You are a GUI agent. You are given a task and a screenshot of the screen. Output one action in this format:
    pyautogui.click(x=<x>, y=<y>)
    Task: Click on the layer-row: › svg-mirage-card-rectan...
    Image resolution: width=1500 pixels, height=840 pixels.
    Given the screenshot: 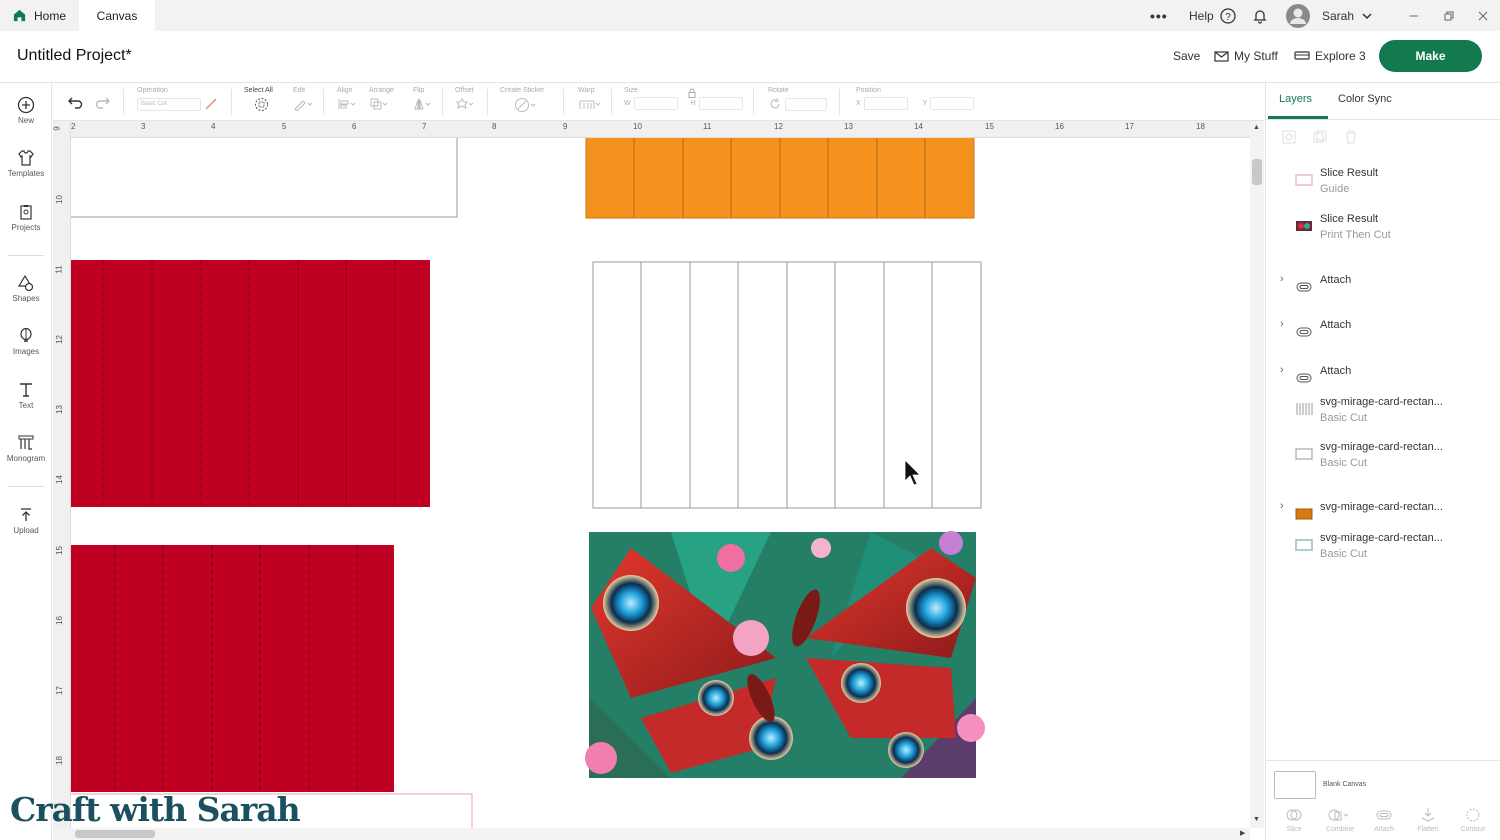 What is the action you would take?
    pyautogui.click(x=1378, y=508)
    